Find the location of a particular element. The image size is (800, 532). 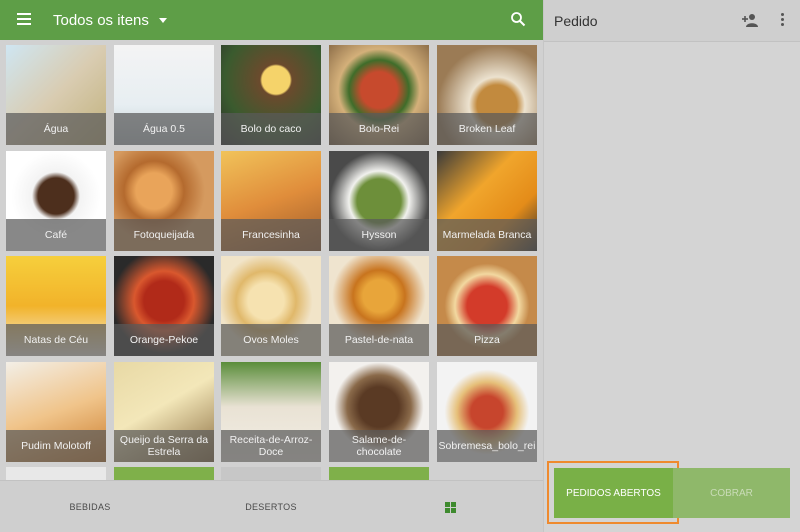

product-label: Francesinha is located at coordinates (271, 235).